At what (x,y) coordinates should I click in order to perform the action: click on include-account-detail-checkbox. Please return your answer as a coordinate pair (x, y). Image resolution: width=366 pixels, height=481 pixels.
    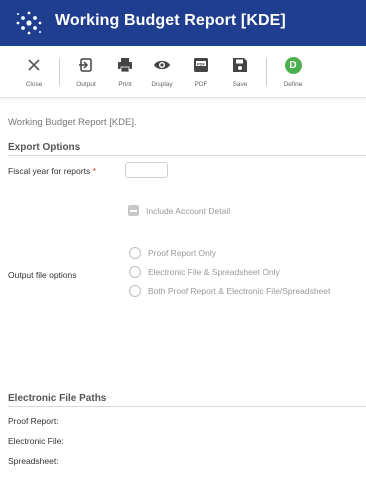
    Looking at the image, I should click on (133, 210).